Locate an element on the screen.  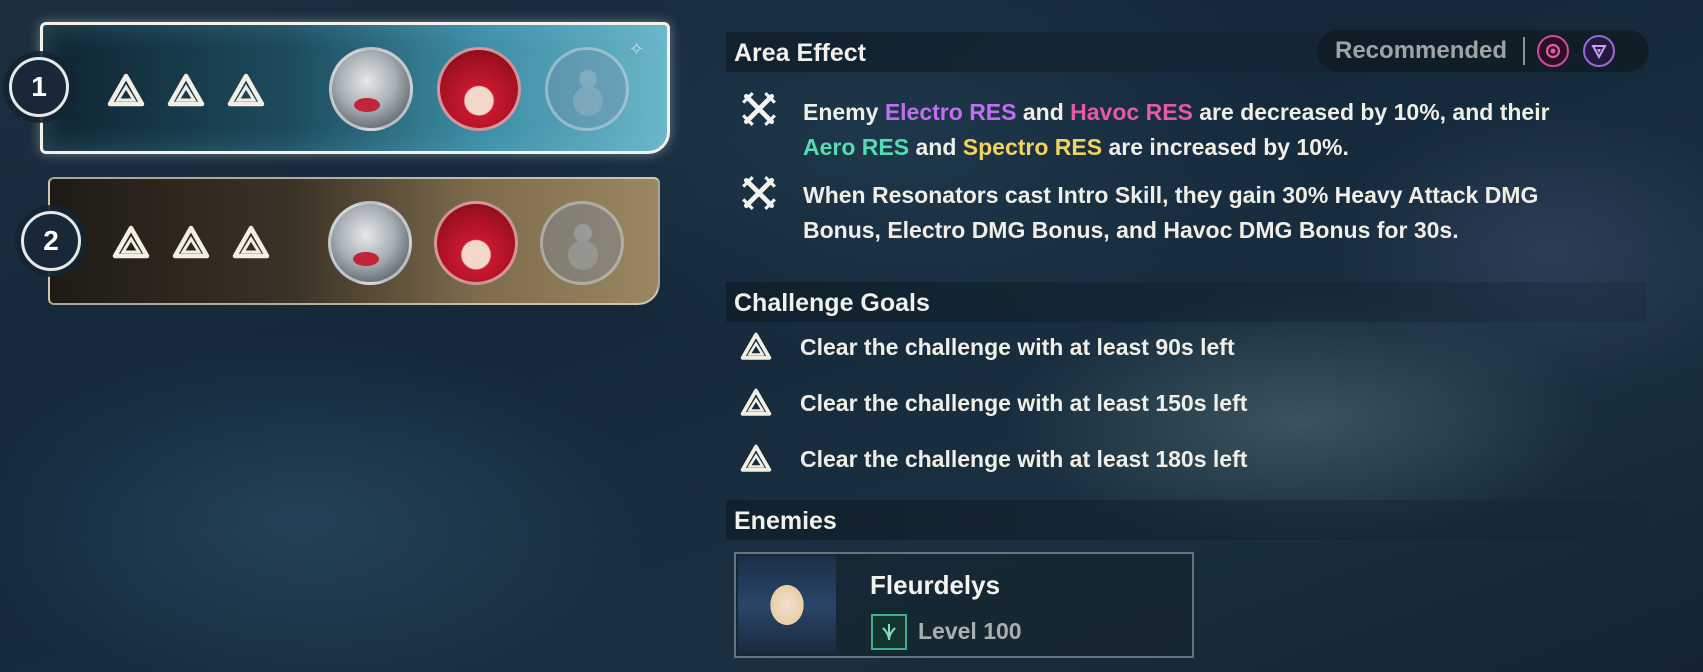
aero-res-label: Aero RES is located at coordinates (856, 147).